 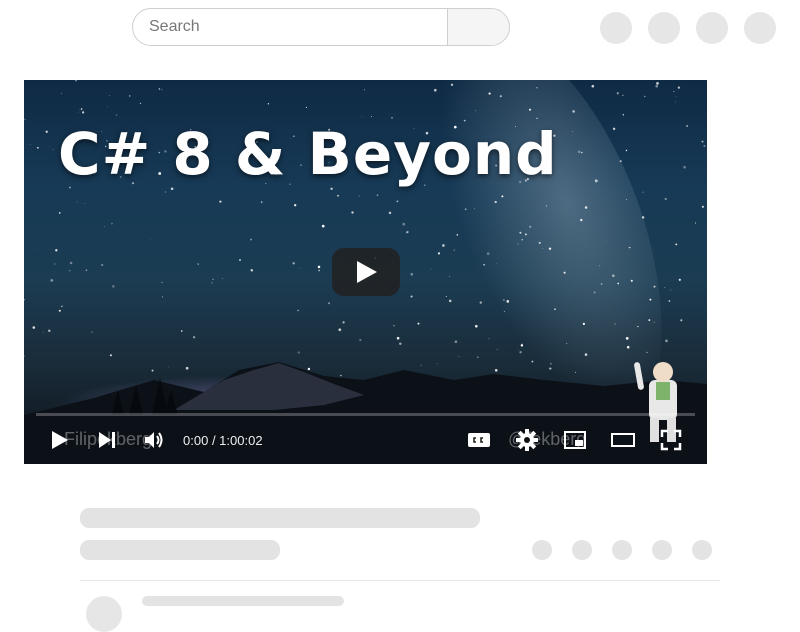 I want to click on title-placeholder, so click(x=280, y=518).